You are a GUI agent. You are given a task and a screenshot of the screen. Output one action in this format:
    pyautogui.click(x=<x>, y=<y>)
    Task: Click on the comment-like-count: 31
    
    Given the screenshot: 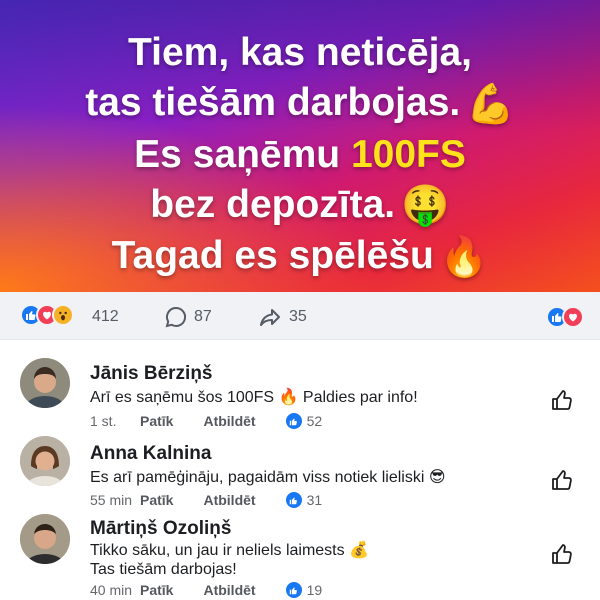 What is the action you would take?
    pyautogui.click(x=315, y=500)
    